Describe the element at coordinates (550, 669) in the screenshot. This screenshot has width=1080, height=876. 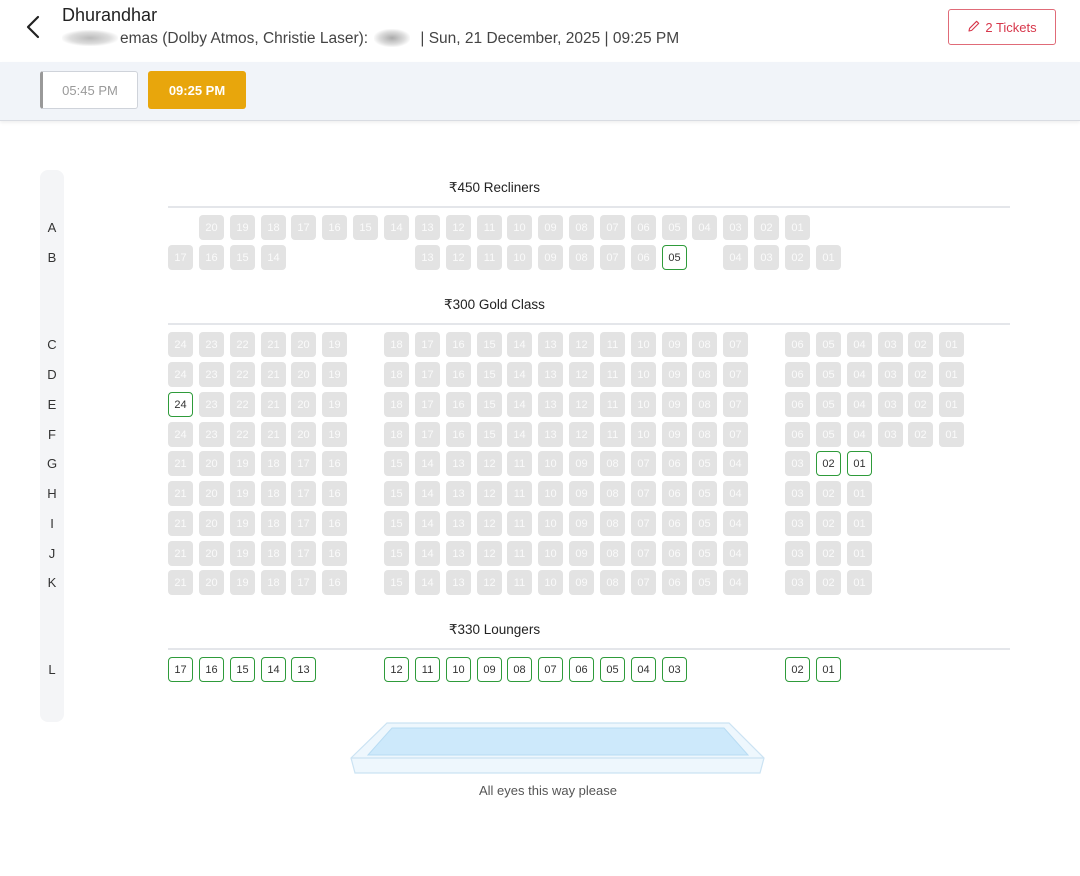
I see `seat-available: 07` at that location.